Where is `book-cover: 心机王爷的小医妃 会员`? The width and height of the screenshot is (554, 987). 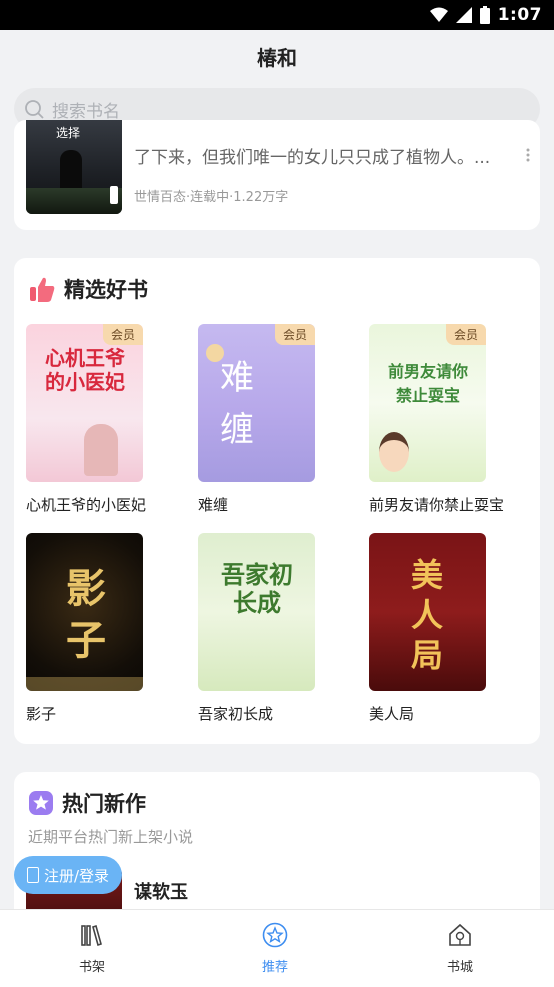 book-cover: 心机王爷的小医妃 会员 is located at coordinates (84, 403).